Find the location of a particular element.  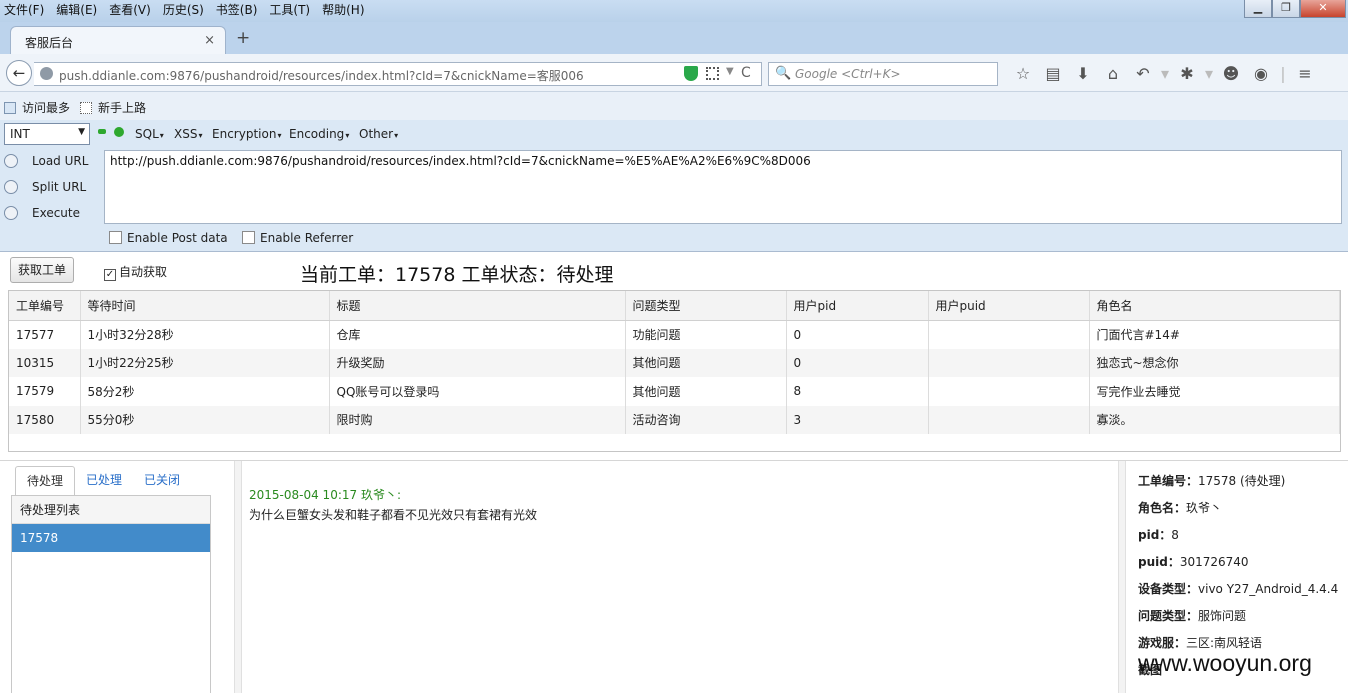

left-splitter is located at coordinates (238, 577).